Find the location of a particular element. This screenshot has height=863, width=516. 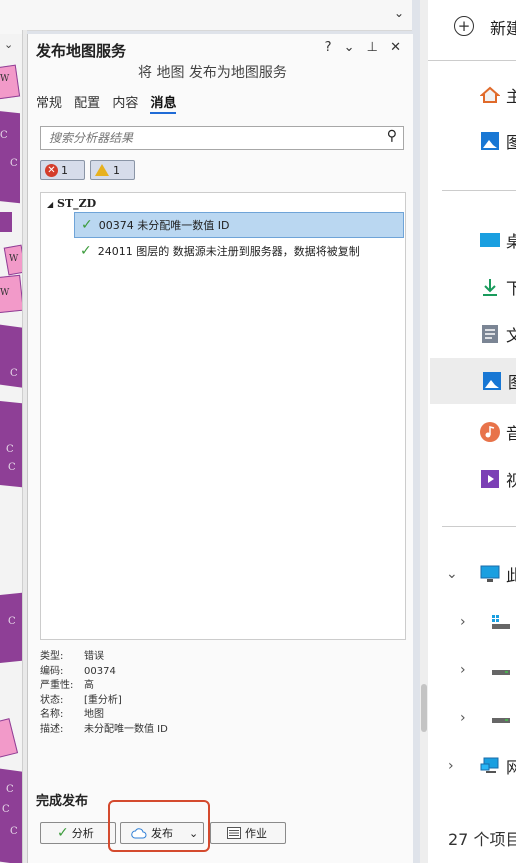

footer-title: 完成发布 is located at coordinates (62, 801).